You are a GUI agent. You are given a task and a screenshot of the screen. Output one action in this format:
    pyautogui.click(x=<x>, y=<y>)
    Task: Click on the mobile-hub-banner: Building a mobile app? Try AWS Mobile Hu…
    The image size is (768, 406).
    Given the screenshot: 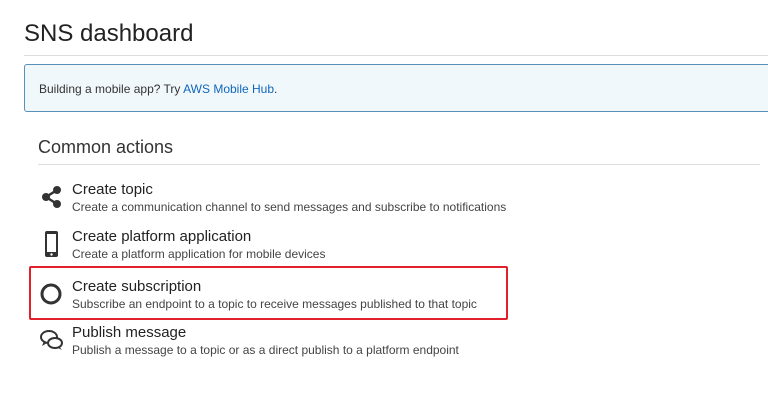 What is the action you would take?
    pyautogui.click(x=396, y=88)
    